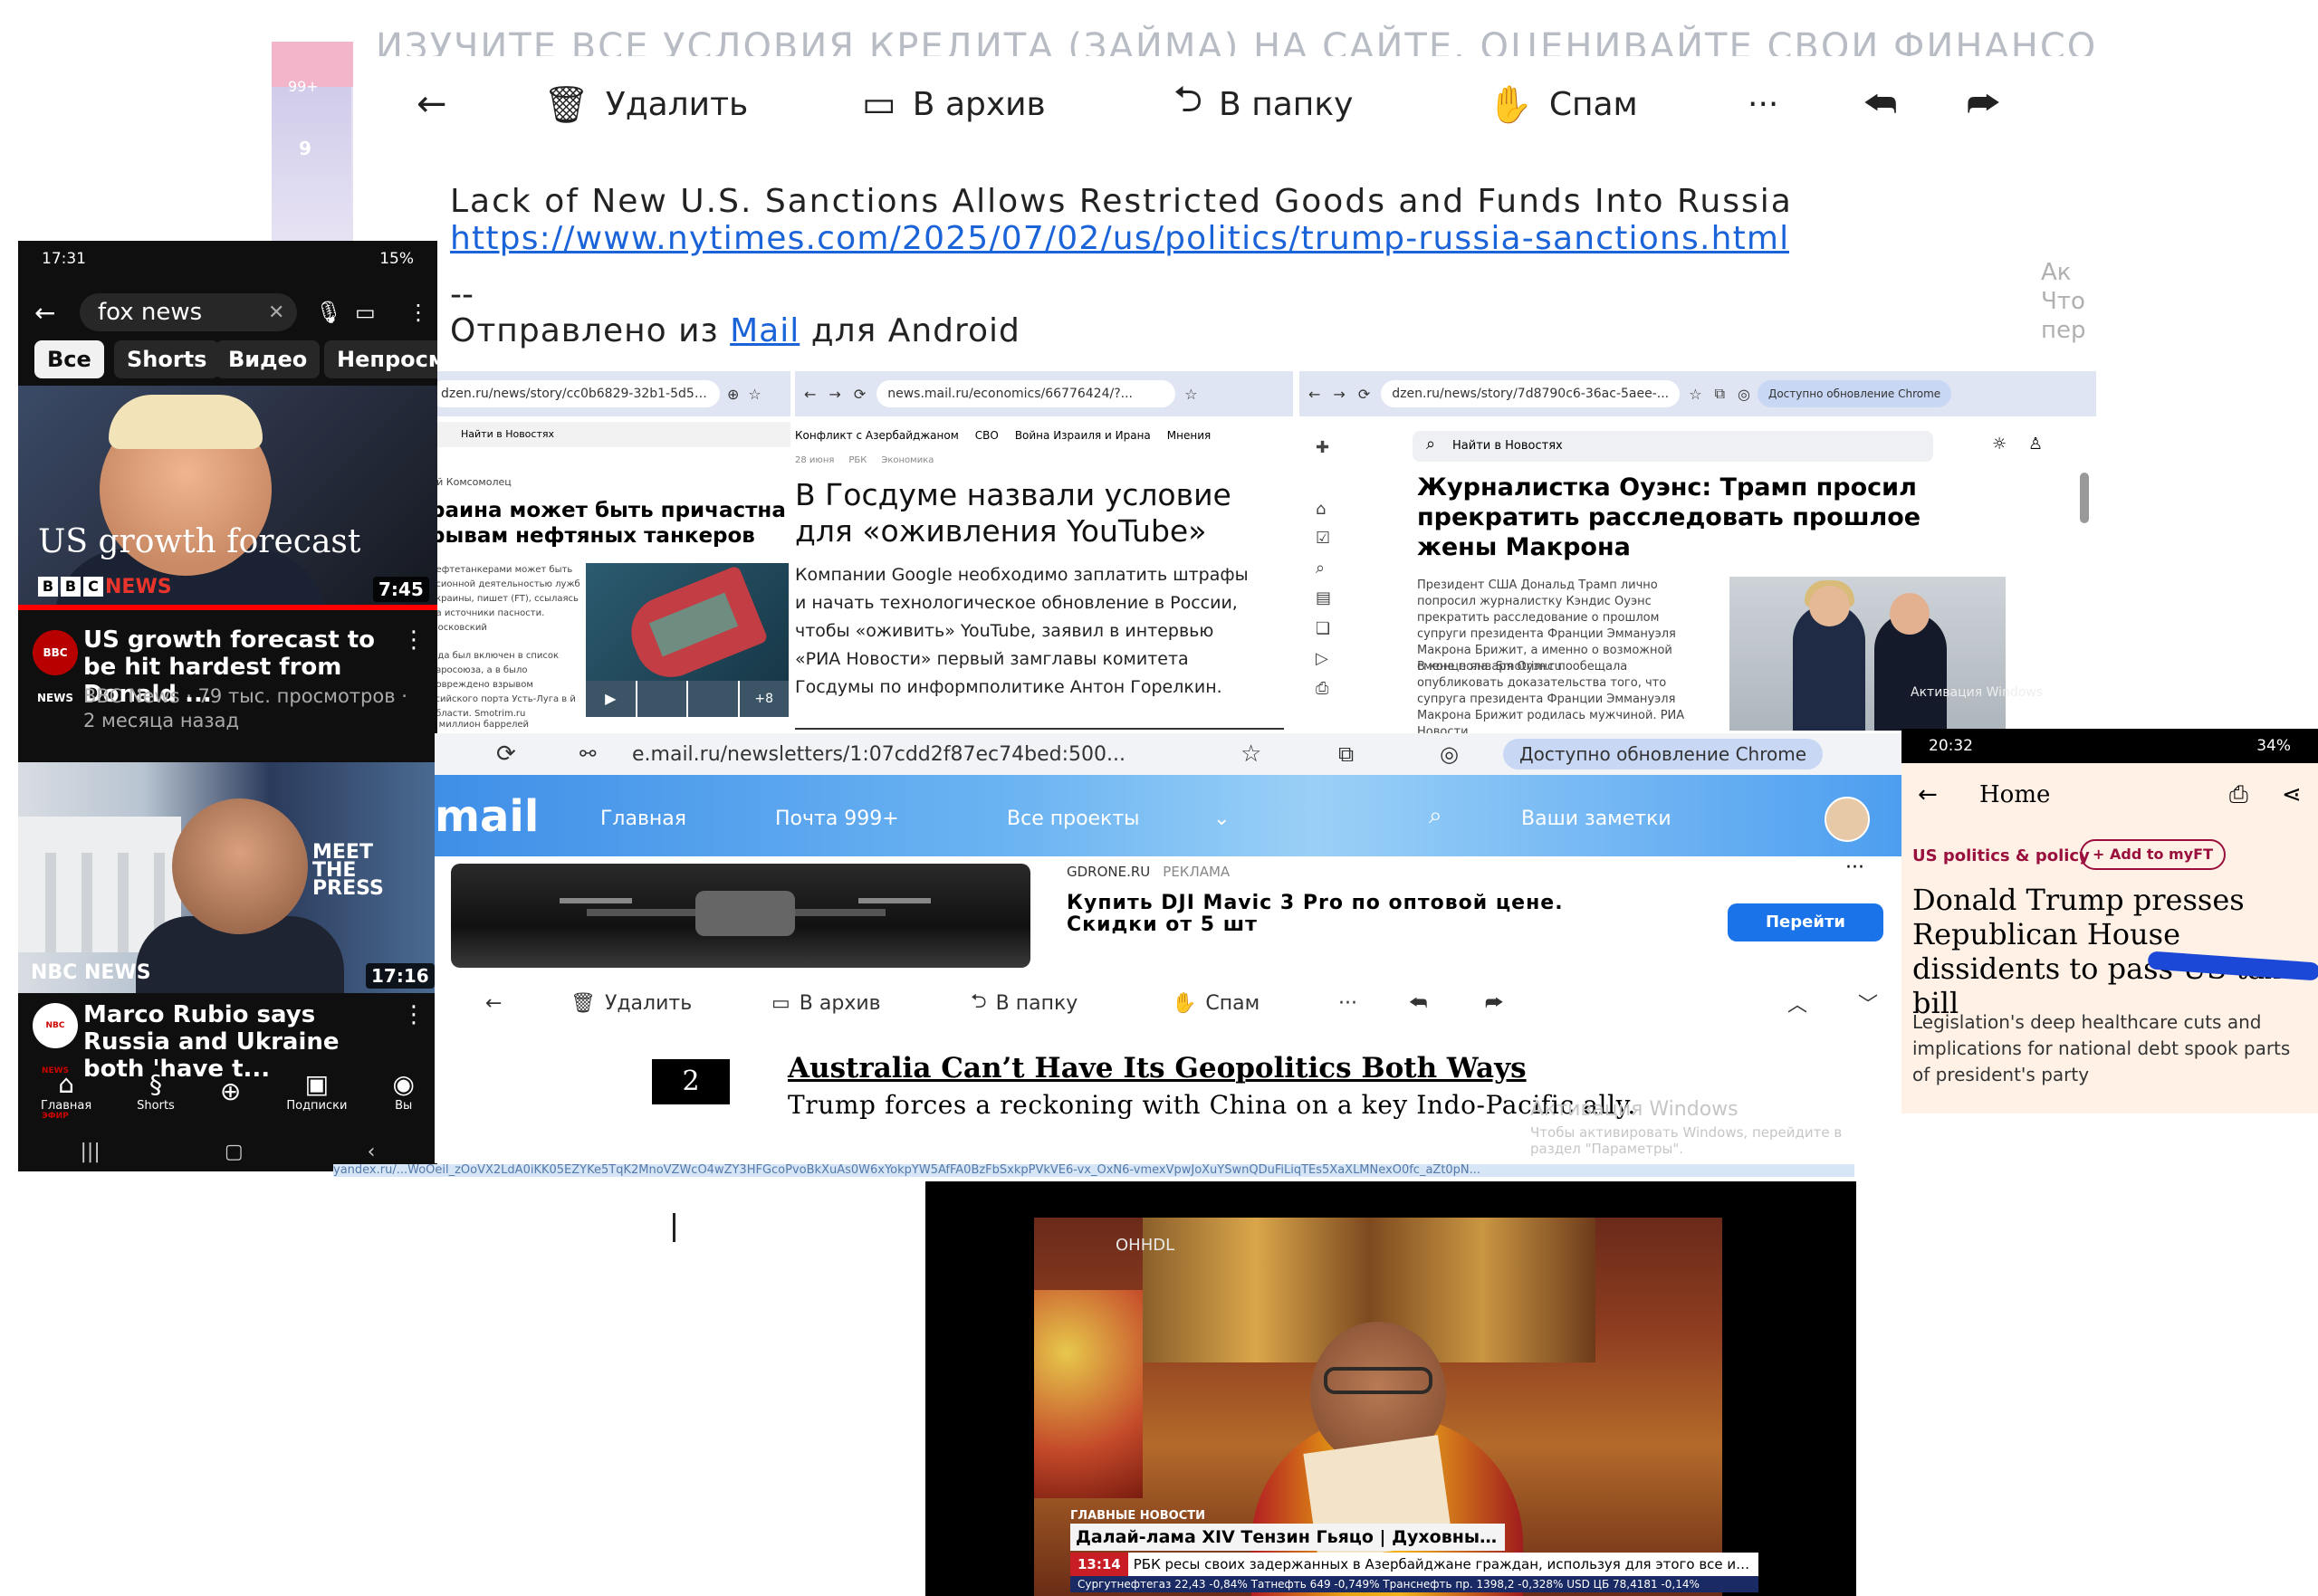  I want to click on menu-dots-icon: ⋮, so click(418, 312).